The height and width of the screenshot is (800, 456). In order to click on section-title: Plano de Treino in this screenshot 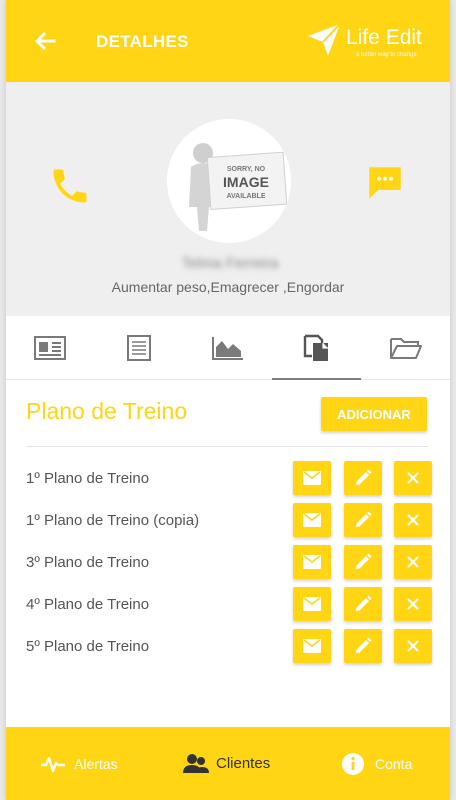, I will do `click(107, 411)`.